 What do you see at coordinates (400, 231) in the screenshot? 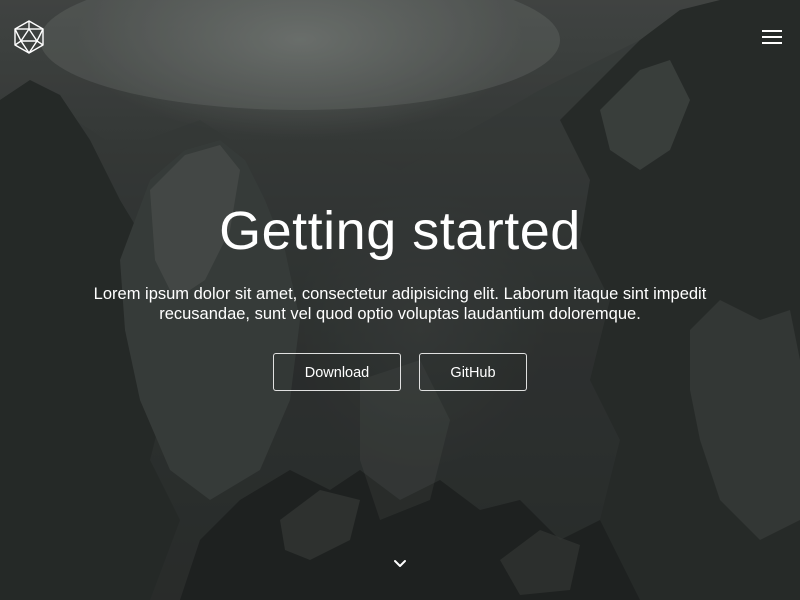
I see `page-title: Getting started` at bounding box center [400, 231].